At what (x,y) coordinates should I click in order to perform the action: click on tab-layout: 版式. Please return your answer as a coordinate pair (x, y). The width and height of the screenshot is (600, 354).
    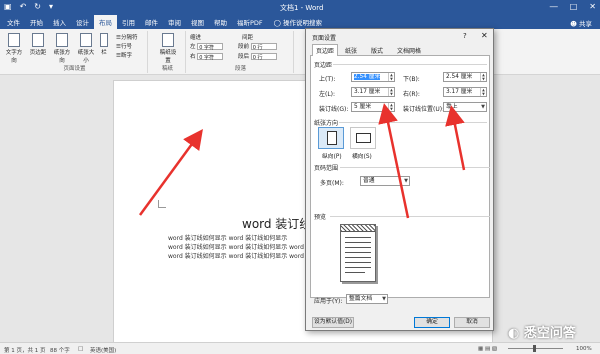
    Looking at the image, I should click on (377, 50).